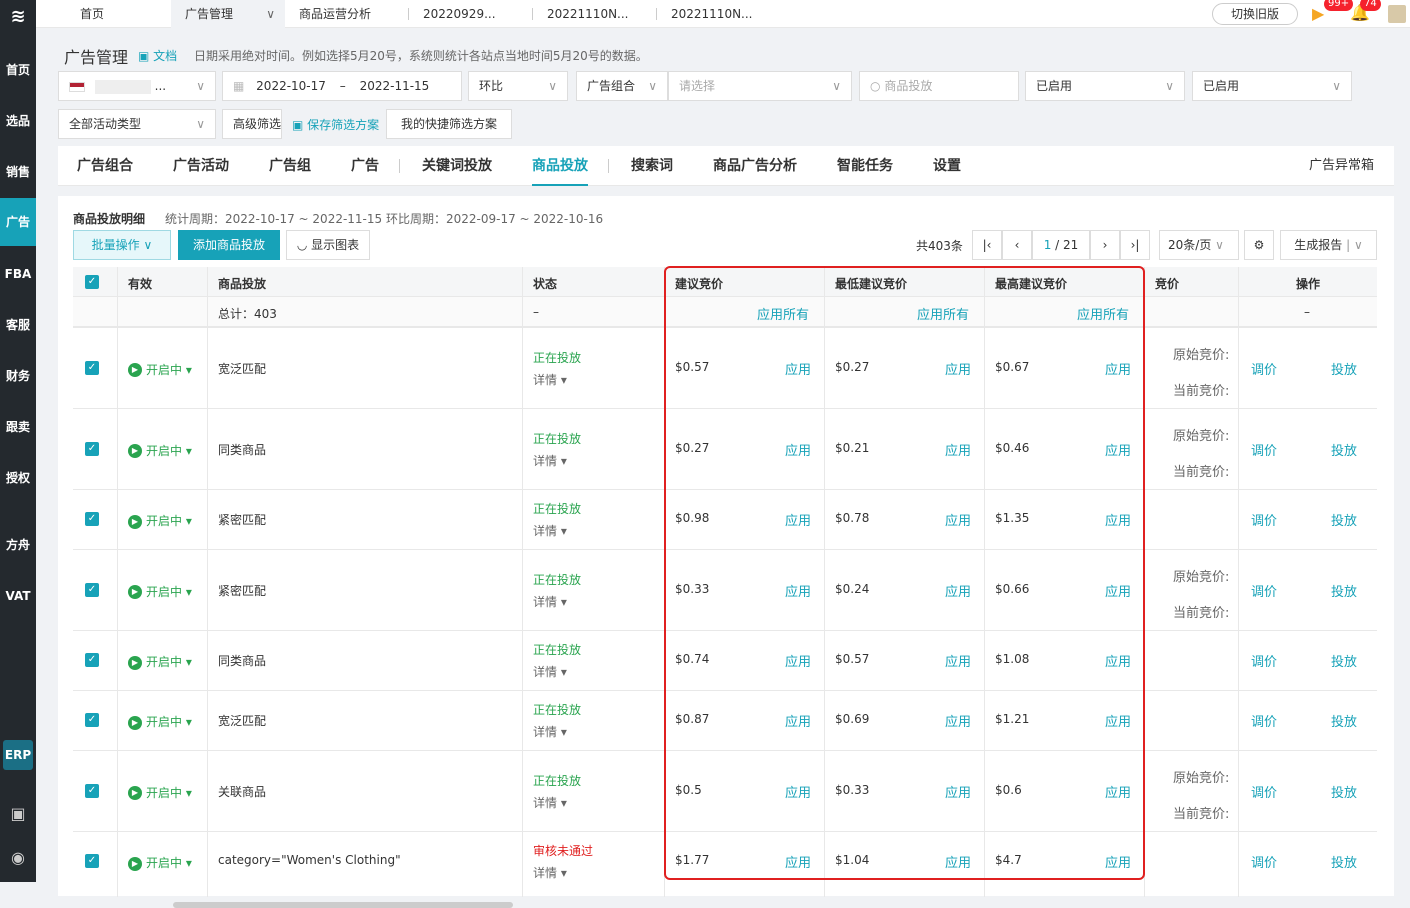 This screenshot has height=908, width=1410. Describe the element at coordinates (622, 86) in the screenshot. I see `group-type-select: 广告组合 ∨` at that location.